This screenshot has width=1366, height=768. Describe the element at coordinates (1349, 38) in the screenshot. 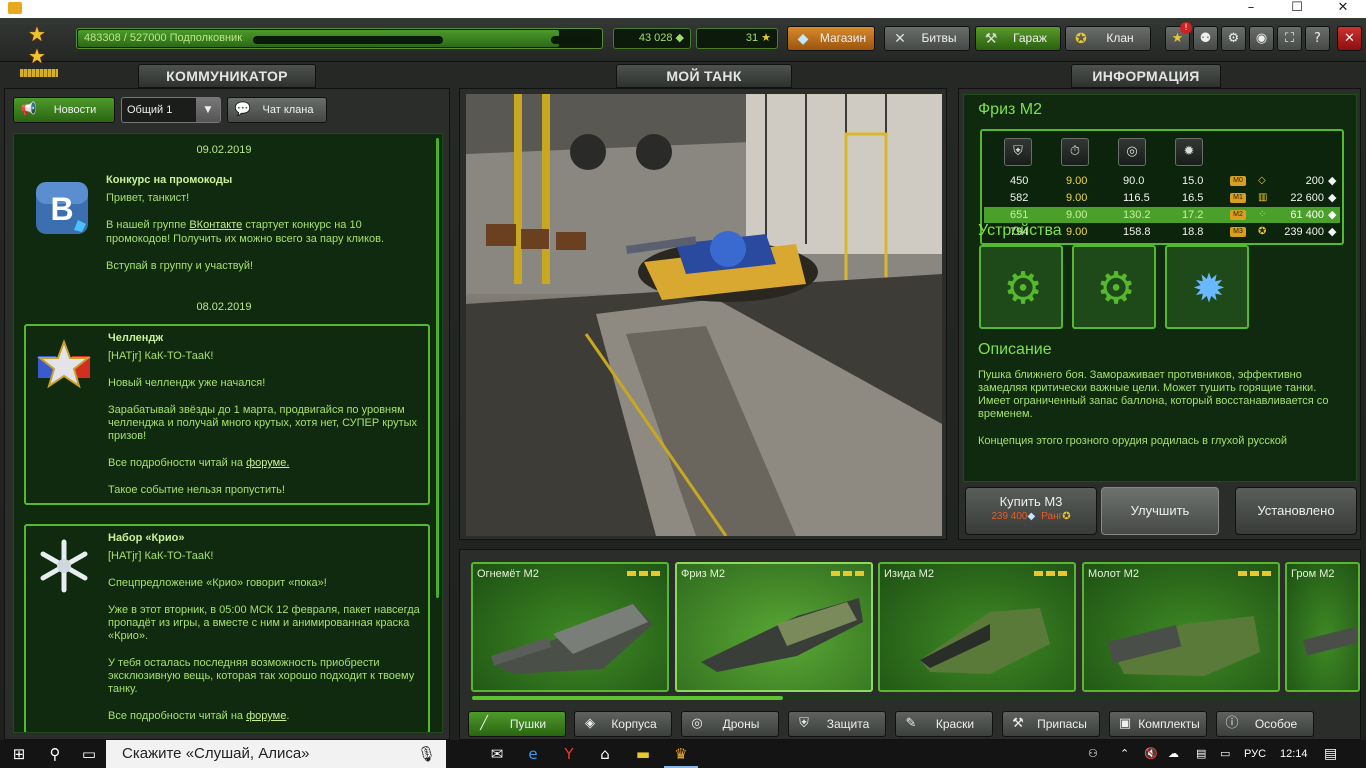

I see `exit-button: ✕` at that location.